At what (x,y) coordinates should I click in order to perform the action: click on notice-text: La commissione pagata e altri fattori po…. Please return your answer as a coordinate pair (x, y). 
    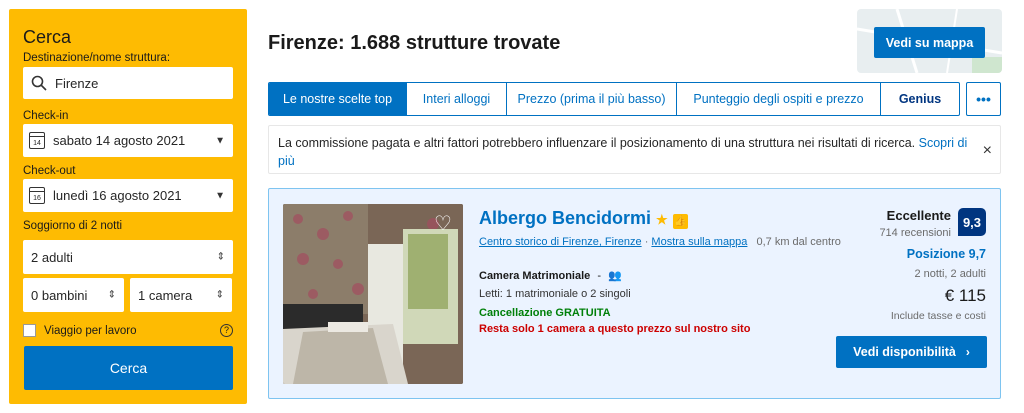
    Looking at the image, I should click on (597, 143).